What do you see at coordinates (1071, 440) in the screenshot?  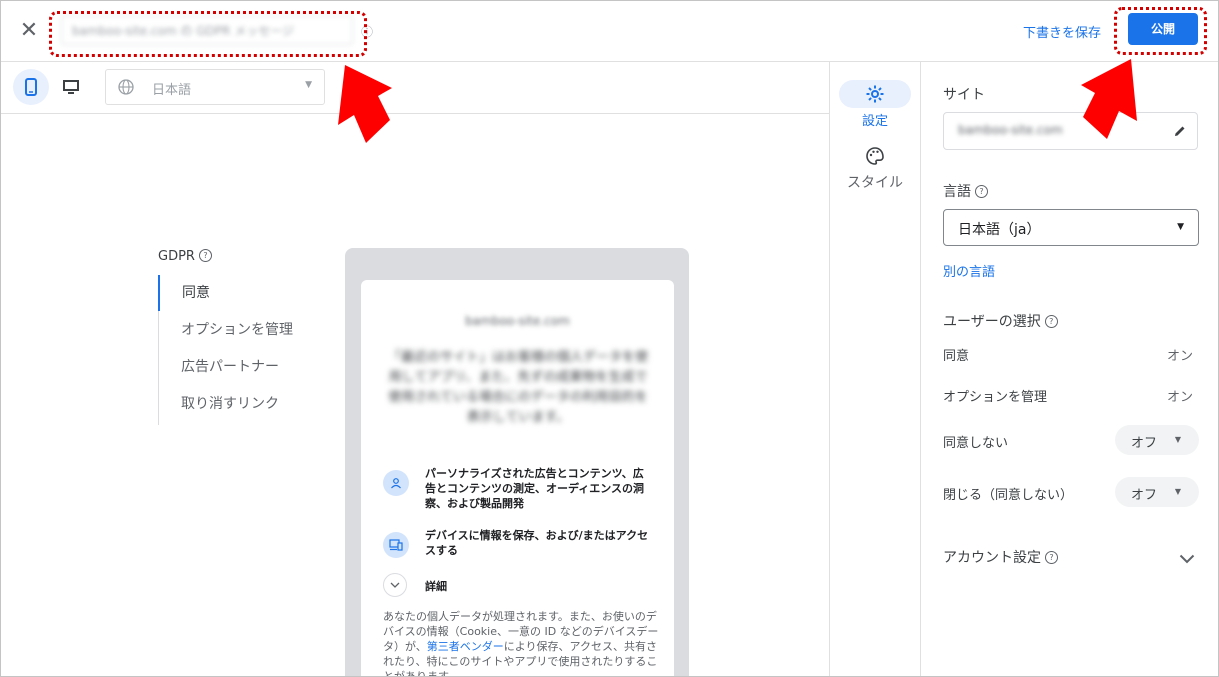 I see `option-row-do-not-consent: 同意しない オフ ▼` at bounding box center [1071, 440].